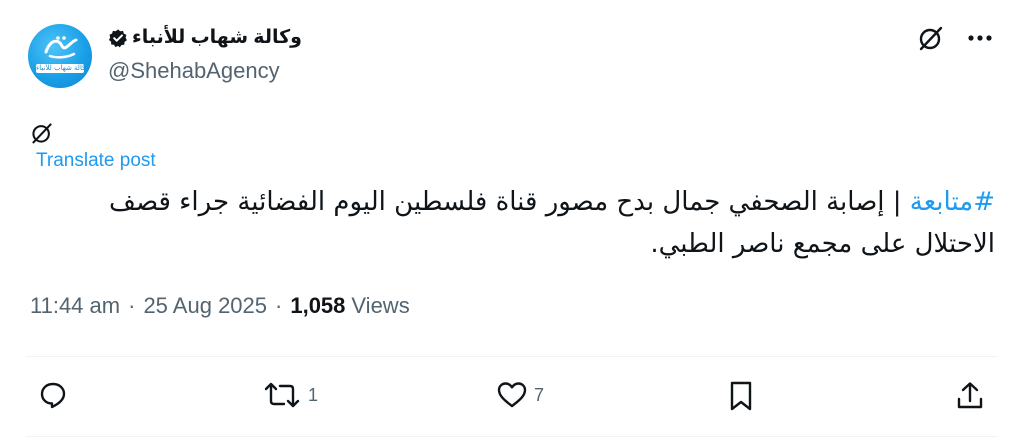 Image resolution: width=1023 pixels, height=438 pixels. What do you see at coordinates (955, 38) in the screenshot?
I see `header-actions` at bounding box center [955, 38].